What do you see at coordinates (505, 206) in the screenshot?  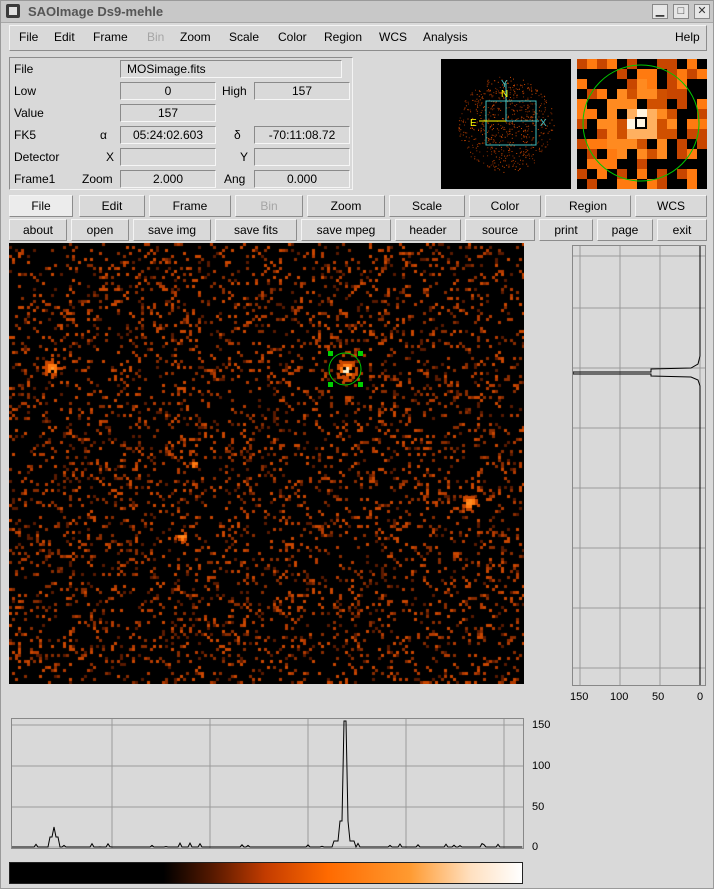 I see `button-color: Color` at bounding box center [505, 206].